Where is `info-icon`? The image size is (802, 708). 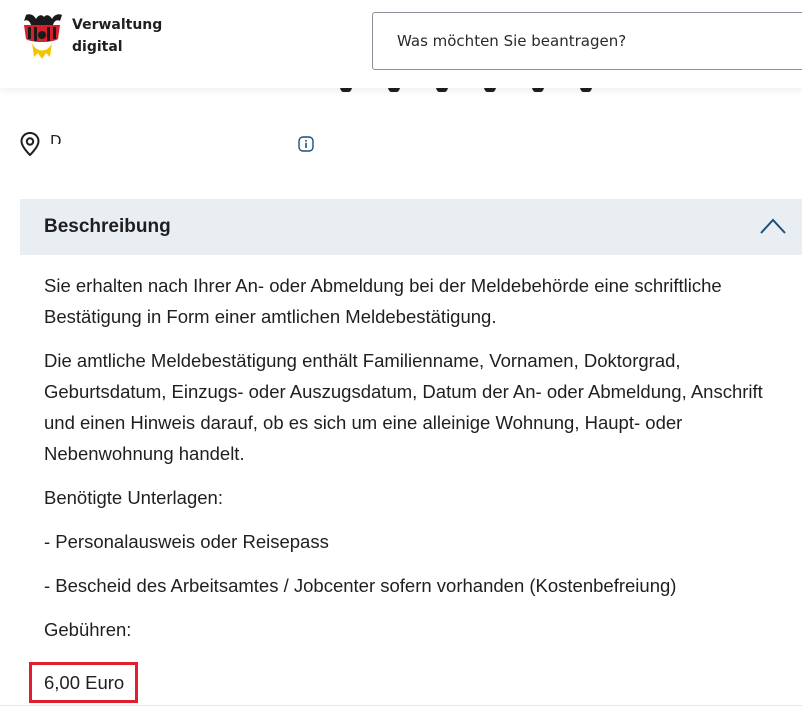 info-icon is located at coordinates (306, 144).